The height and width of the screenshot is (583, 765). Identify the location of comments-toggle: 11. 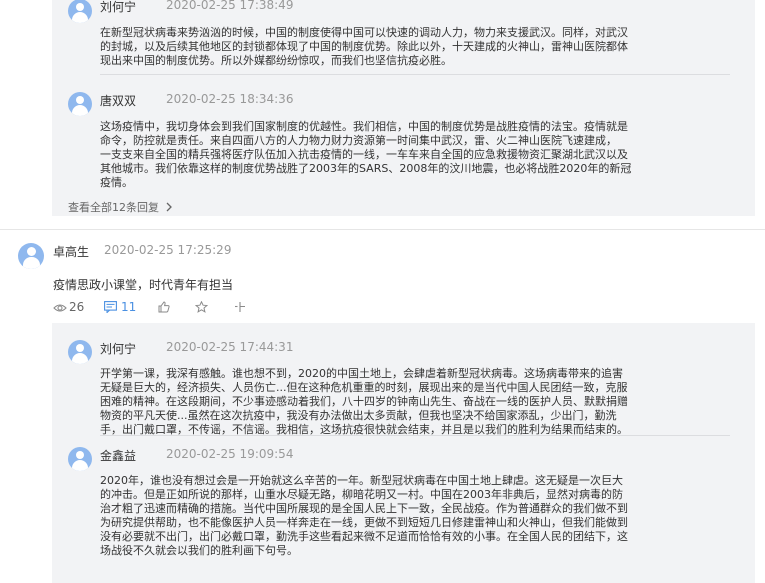
(122, 308).